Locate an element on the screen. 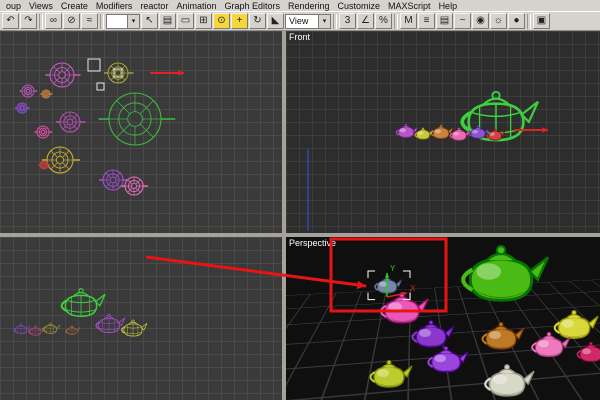 Image resolution: width=600 pixels, height=400 pixels. window-crossing-toggle-button: ⊞ is located at coordinates (203, 21).